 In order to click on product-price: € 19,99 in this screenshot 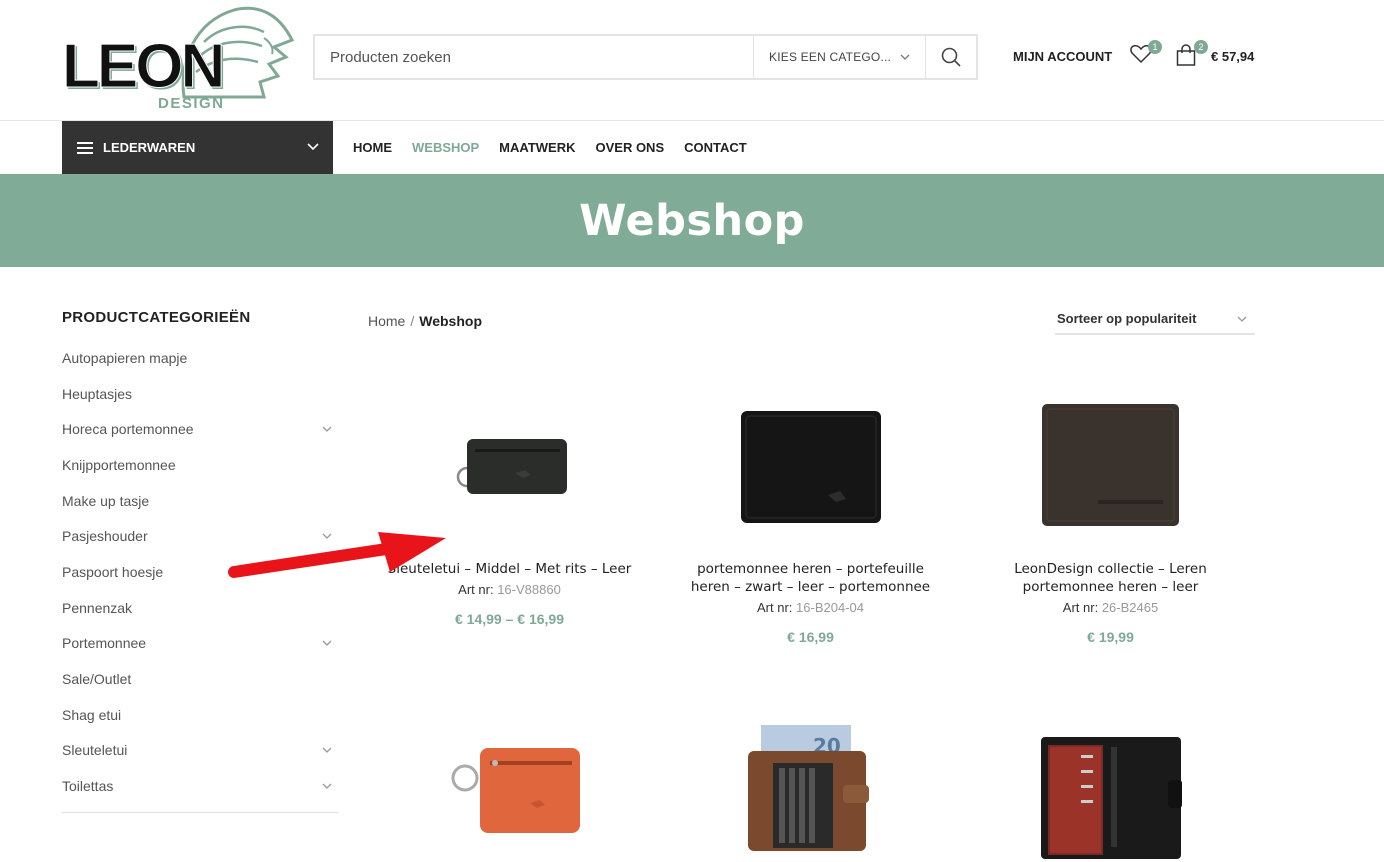, I will do `click(1110, 637)`.